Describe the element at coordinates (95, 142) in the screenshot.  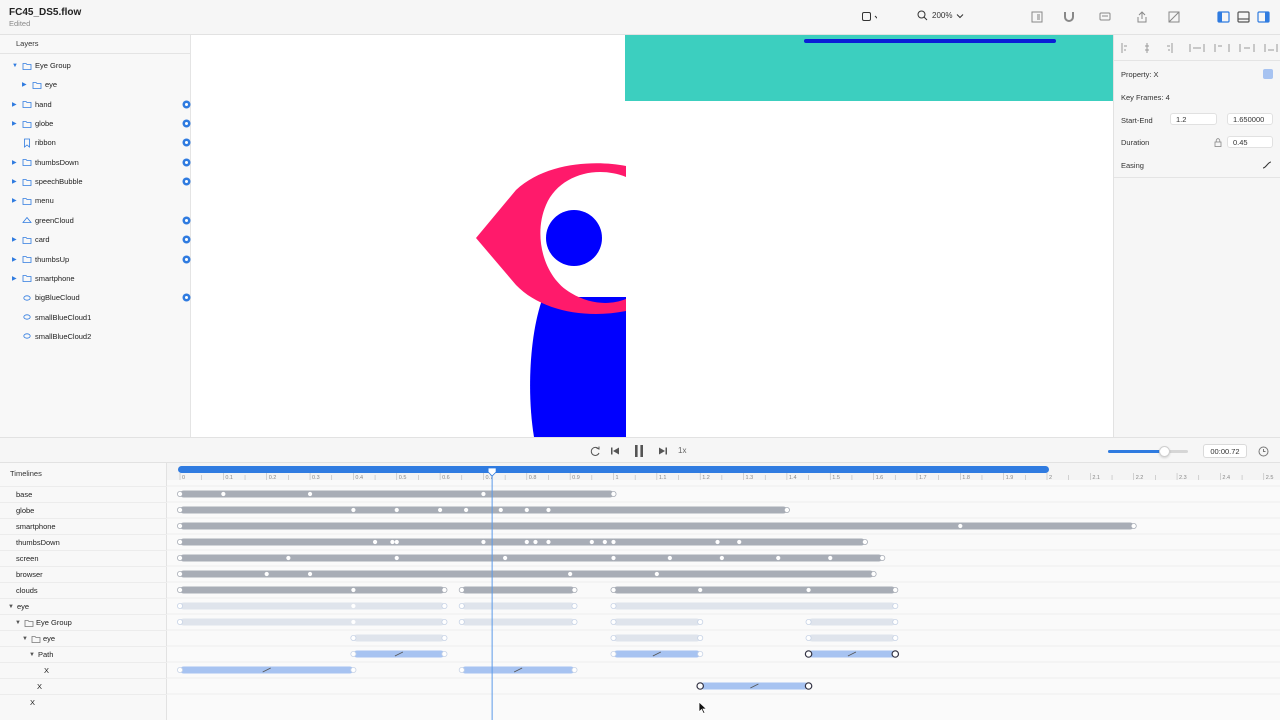
I see `layer-item: ribbon` at that location.